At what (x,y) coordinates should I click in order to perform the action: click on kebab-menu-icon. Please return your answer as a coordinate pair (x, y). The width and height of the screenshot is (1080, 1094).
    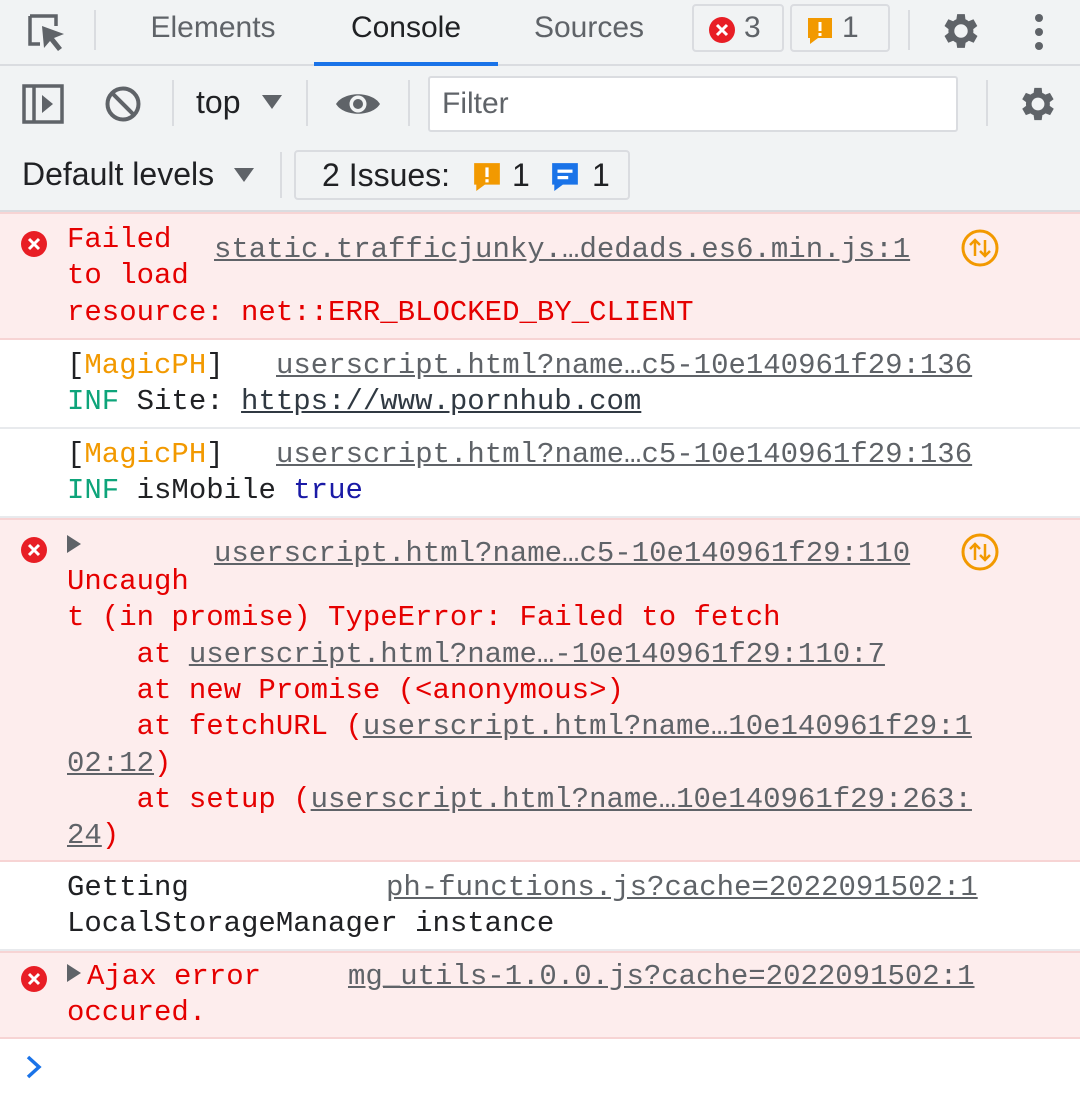
    Looking at the image, I should click on (1039, 32).